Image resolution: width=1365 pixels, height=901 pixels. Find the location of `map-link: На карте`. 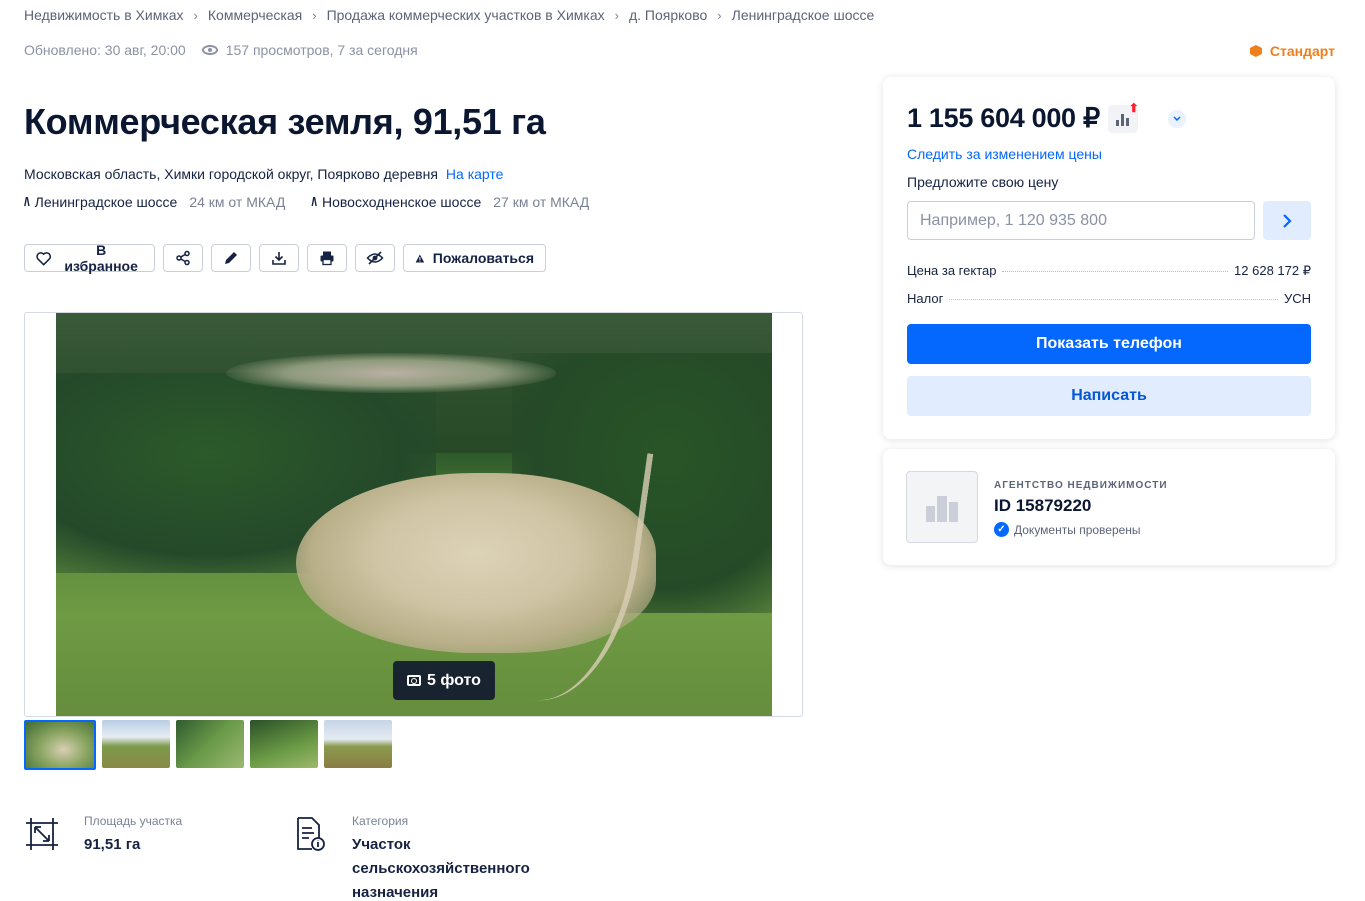

map-link: На карте is located at coordinates (475, 174).